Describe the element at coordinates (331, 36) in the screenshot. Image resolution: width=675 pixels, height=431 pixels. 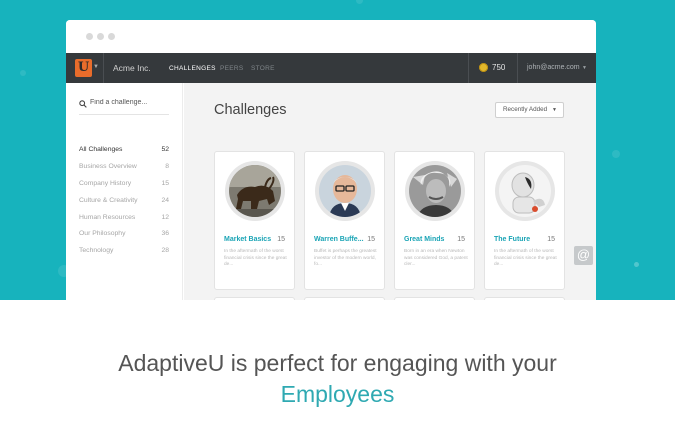
I see `browser-chrome` at that location.